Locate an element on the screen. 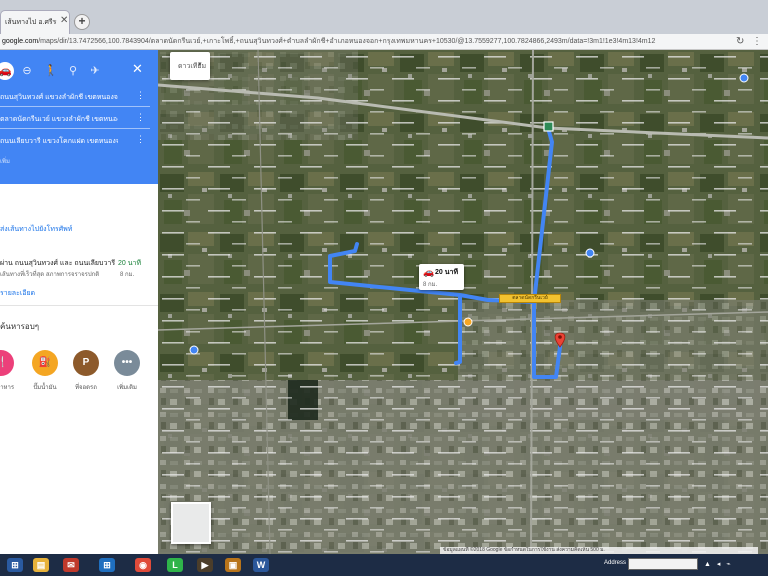 The width and height of the screenshot is (768, 576). route-via: ผ่าน ถนนสุวินทวงศ์ และ ถนนเลียบวารี is located at coordinates (58, 263).